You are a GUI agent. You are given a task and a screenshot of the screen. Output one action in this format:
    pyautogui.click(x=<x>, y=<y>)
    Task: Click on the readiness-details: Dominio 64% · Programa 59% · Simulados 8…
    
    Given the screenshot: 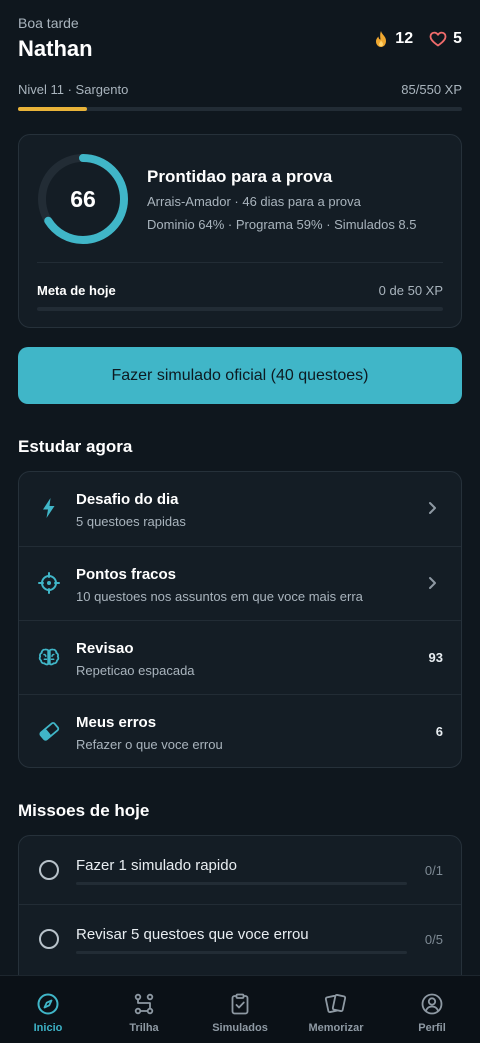 What is the action you would take?
    pyautogui.click(x=282, y=224)
    